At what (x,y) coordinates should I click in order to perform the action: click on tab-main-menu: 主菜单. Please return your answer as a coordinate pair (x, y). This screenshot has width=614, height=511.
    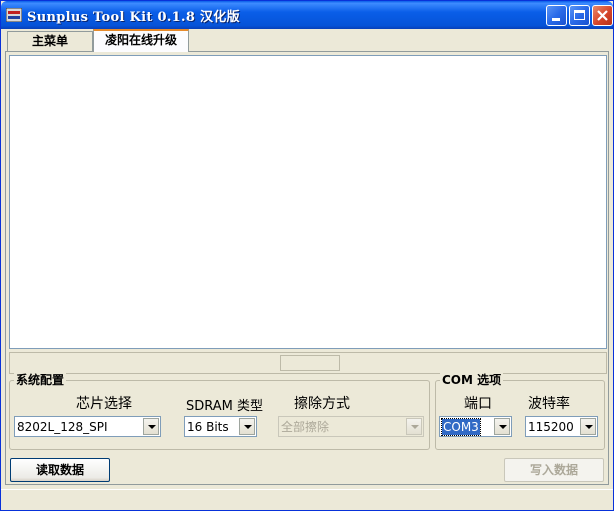
    Looking at the image, I should click on (50, 41).